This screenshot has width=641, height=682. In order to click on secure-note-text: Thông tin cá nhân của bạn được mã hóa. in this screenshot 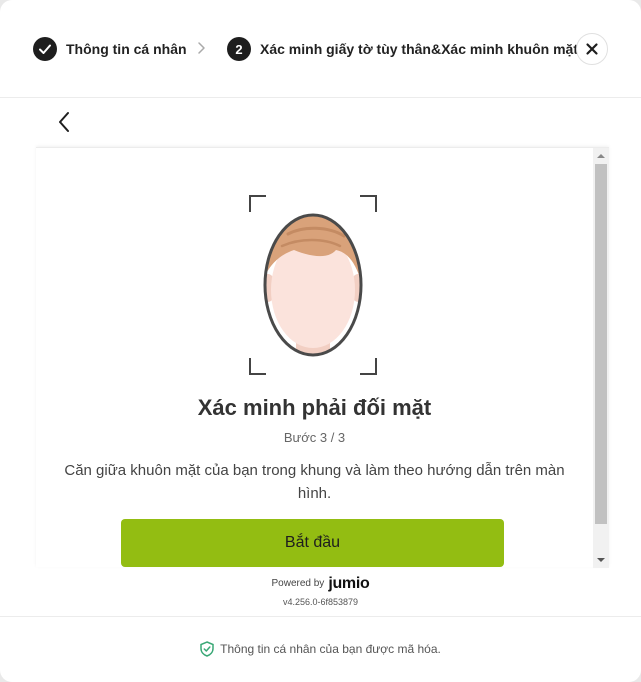, I will do `click(330, 649)`.